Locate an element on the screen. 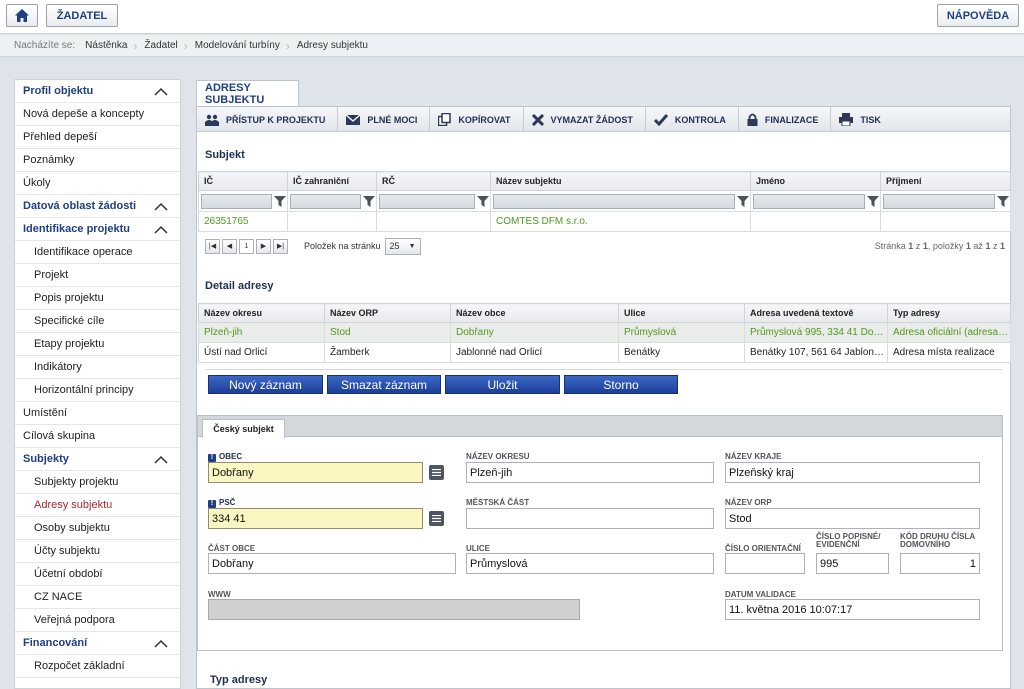 The height and width of the screenshot is (689, 1024). power-of-attorney-button: PLNÉ MOCI is located at coordinates (384, 119).